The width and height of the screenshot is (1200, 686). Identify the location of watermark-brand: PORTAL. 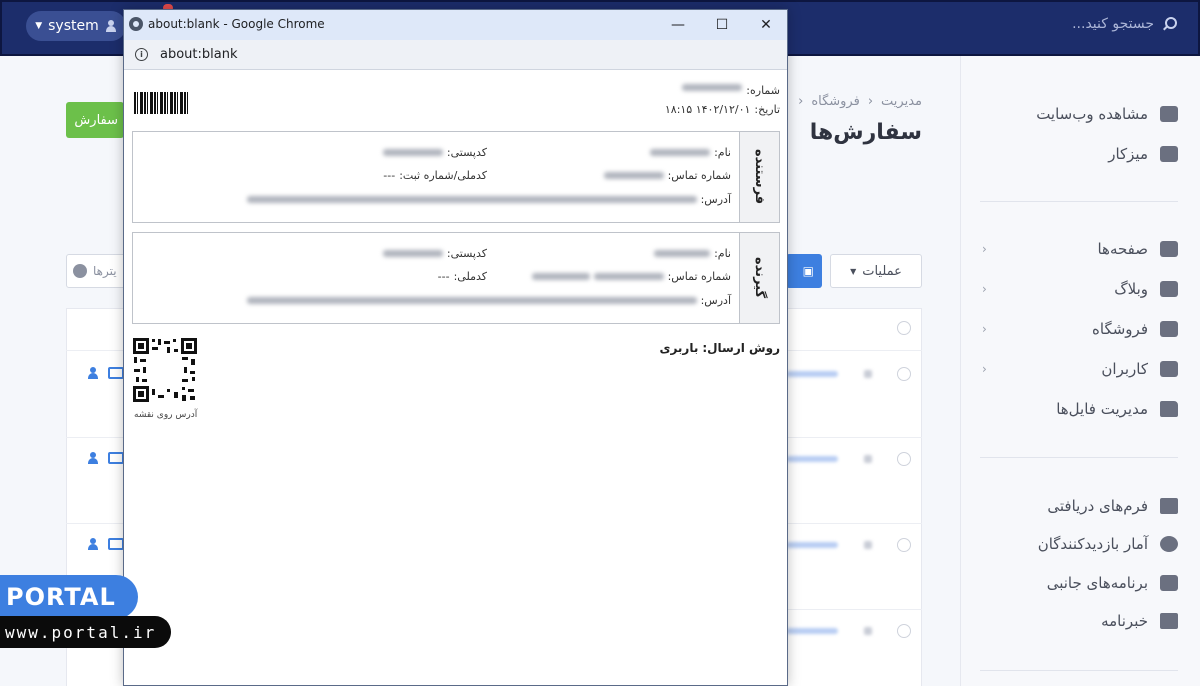
(69, 597).